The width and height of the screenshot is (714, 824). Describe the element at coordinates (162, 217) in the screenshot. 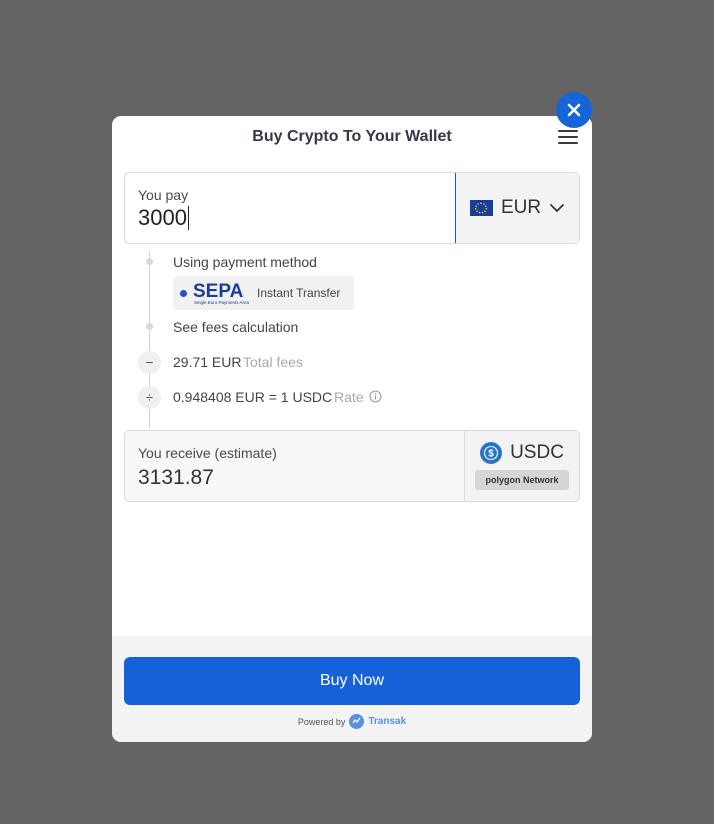

I see `pay-value: 3000` at that location.